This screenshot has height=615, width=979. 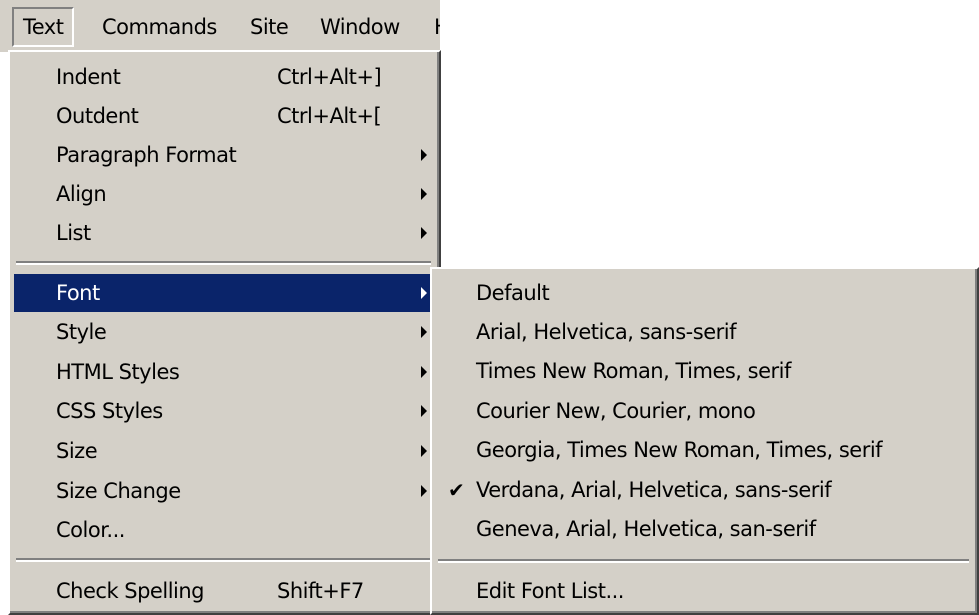 I want to click on menu-commands: Commands, so click(x=159, y=27).